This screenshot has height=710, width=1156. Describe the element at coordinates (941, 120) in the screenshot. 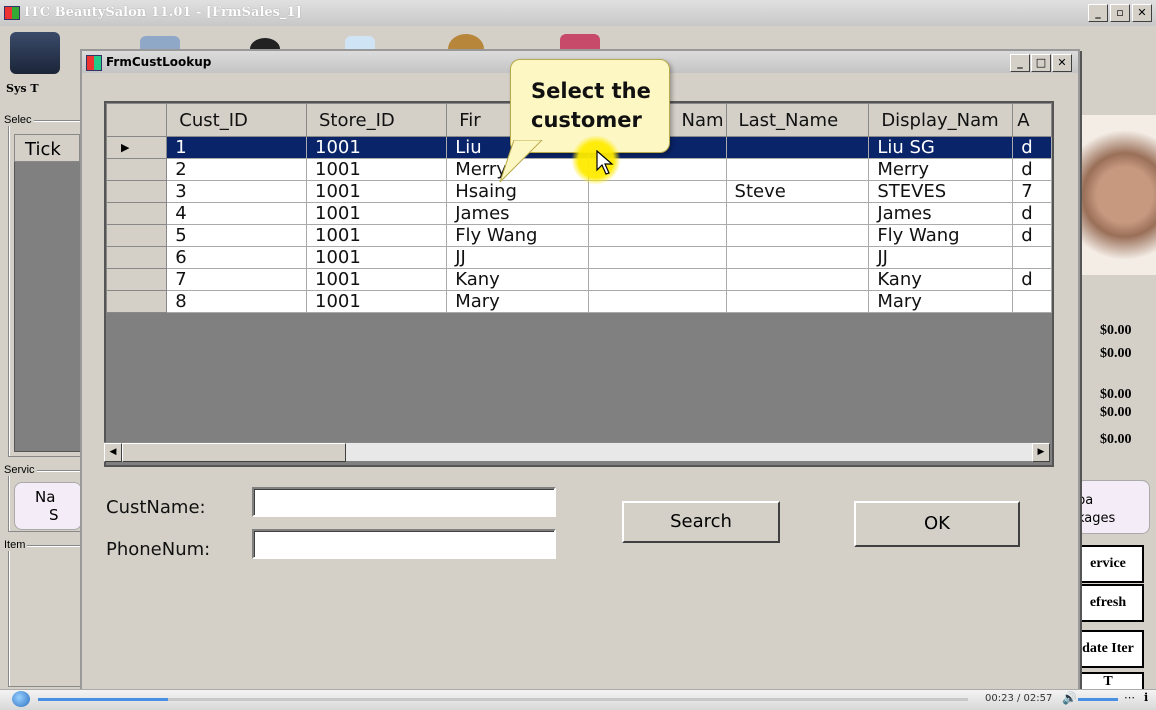

I see `column-header: Display_Nam` at that location.